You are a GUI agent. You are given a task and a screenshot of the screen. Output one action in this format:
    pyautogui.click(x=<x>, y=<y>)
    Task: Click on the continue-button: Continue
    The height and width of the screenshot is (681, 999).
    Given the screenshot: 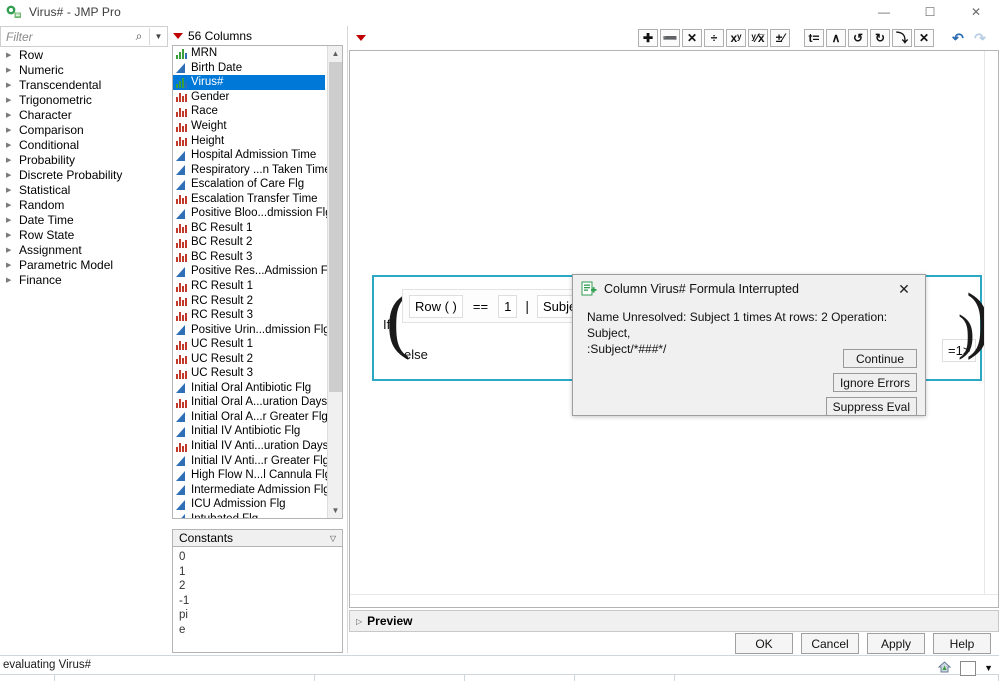 What is the action you would take?
    pyautogui.click(x=880, y=358)
    